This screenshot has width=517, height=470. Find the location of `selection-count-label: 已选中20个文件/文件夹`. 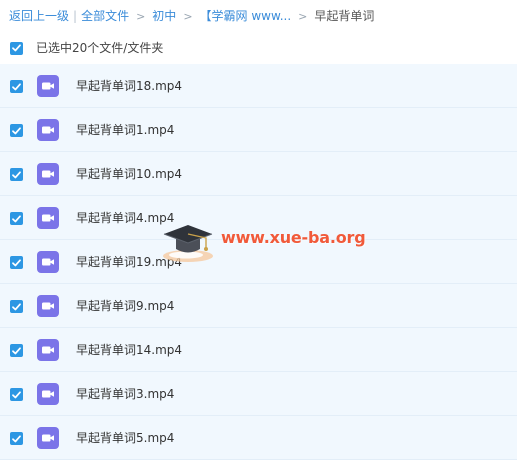

selection-count-label: 已选中20个文件/文件夹 is located at coordinates (100, 48).